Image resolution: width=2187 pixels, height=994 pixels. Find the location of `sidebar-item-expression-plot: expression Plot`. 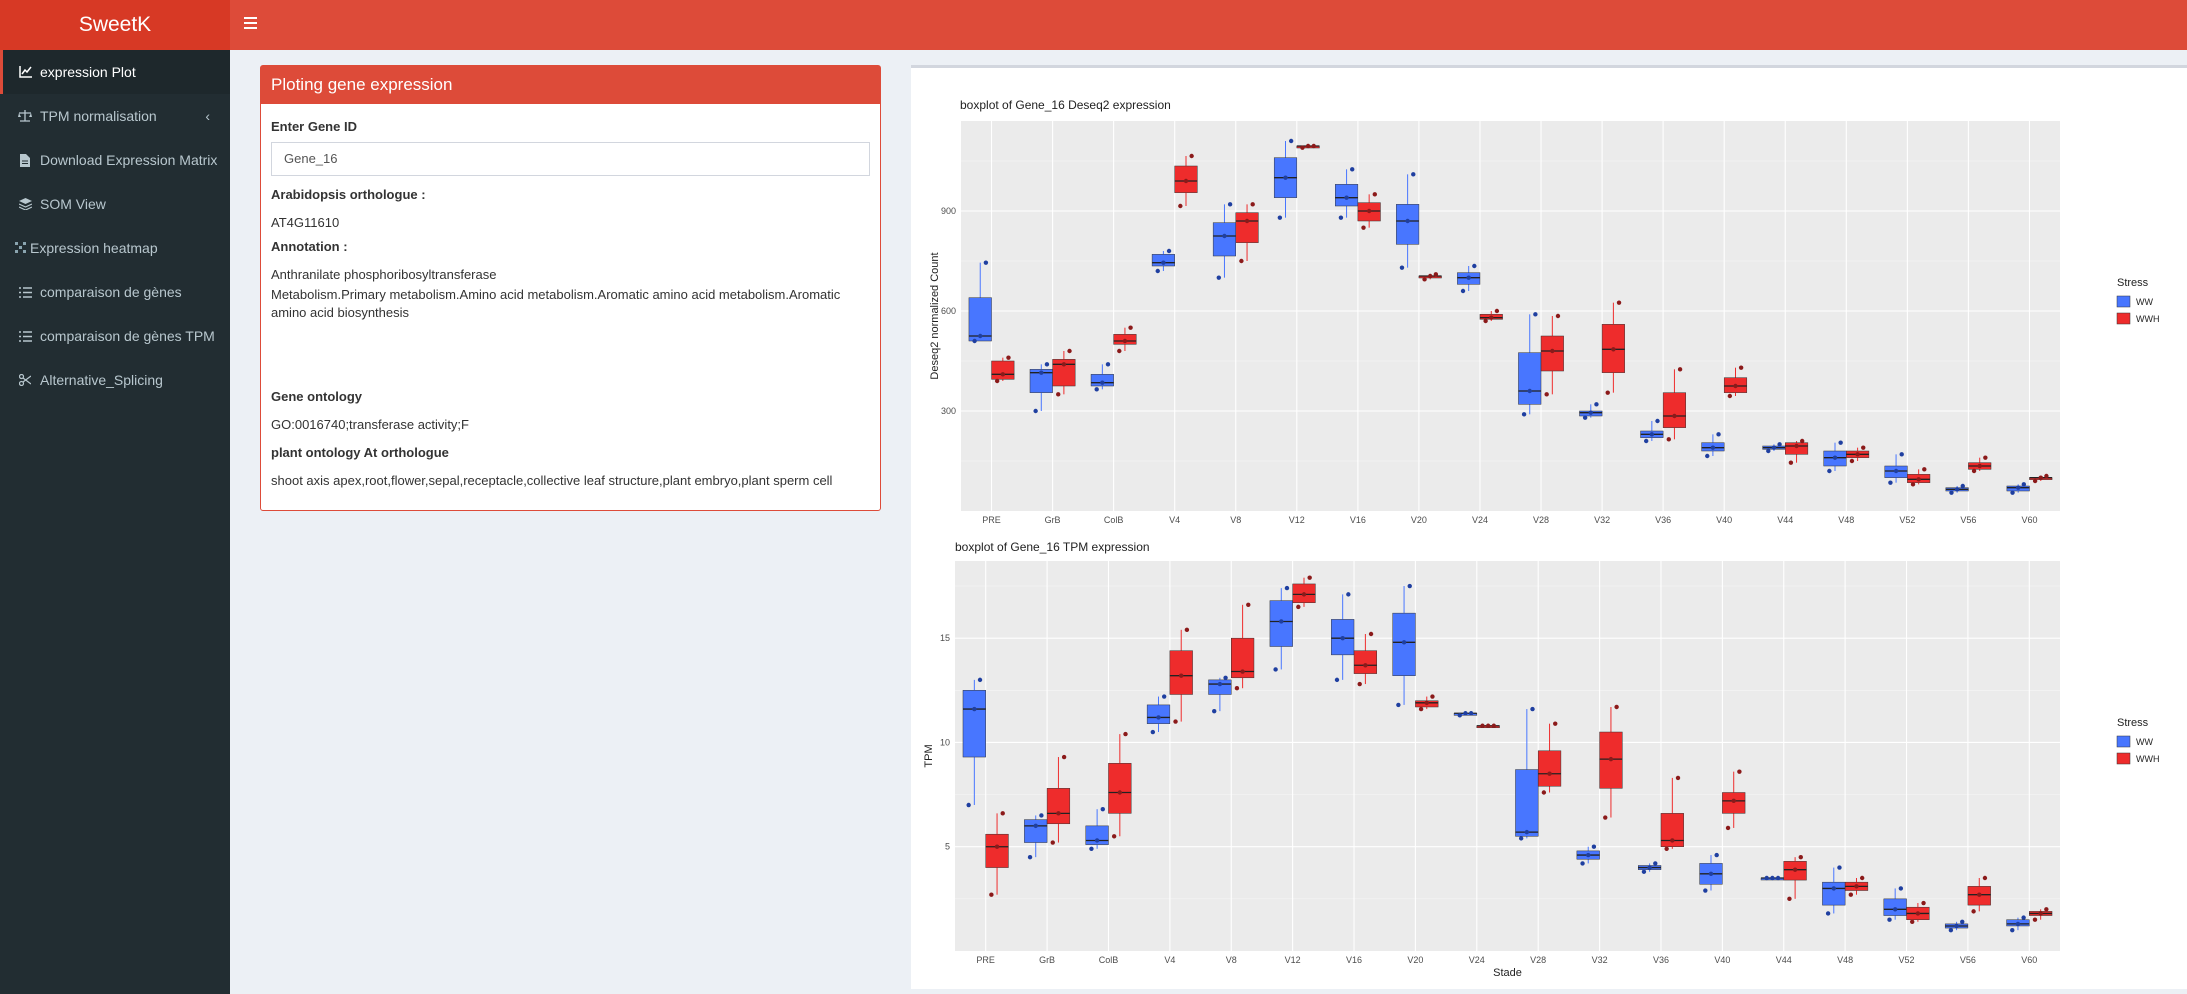

sidebar-item-expression-plot: expression Plot is located at coordinates (115, 72).